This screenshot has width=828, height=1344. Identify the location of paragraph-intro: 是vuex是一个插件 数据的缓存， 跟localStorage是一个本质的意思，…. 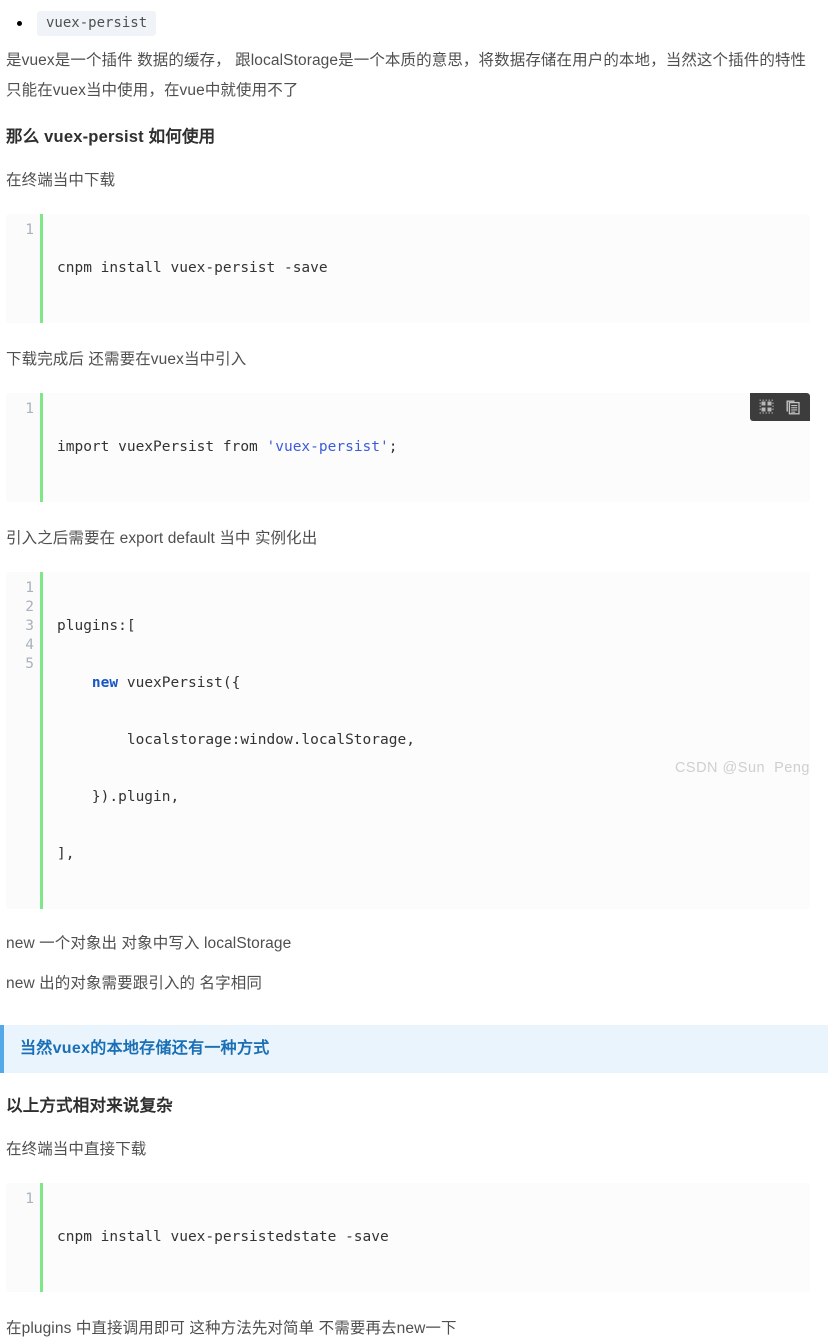
(414, 76).